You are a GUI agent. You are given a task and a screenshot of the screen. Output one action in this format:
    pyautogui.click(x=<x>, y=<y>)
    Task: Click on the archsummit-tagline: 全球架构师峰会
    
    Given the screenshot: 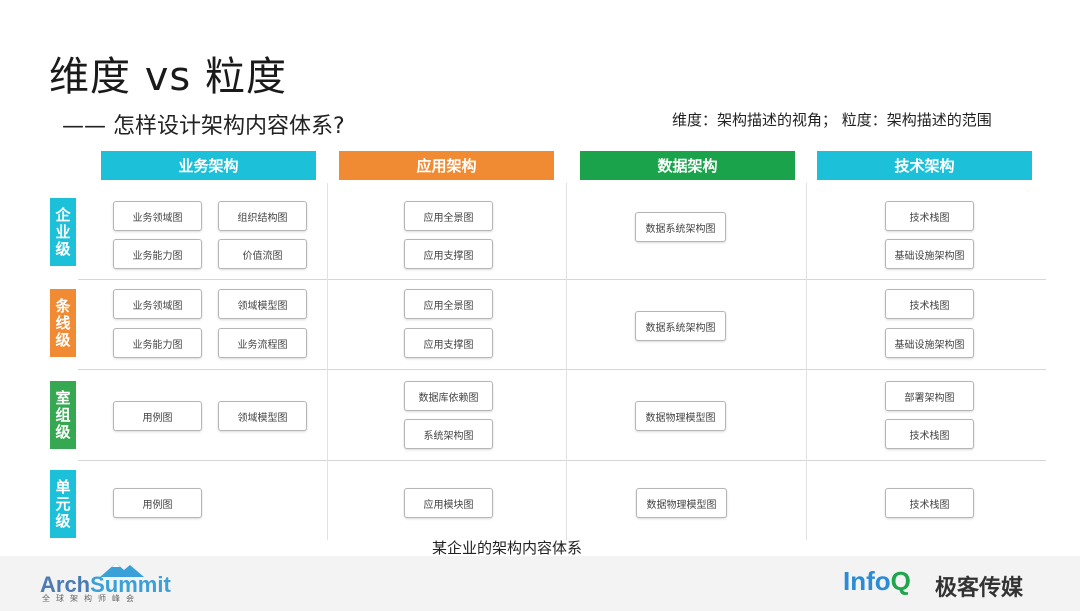 What is the action you would take?
    pyautogui.click(x=91, y=598)
    